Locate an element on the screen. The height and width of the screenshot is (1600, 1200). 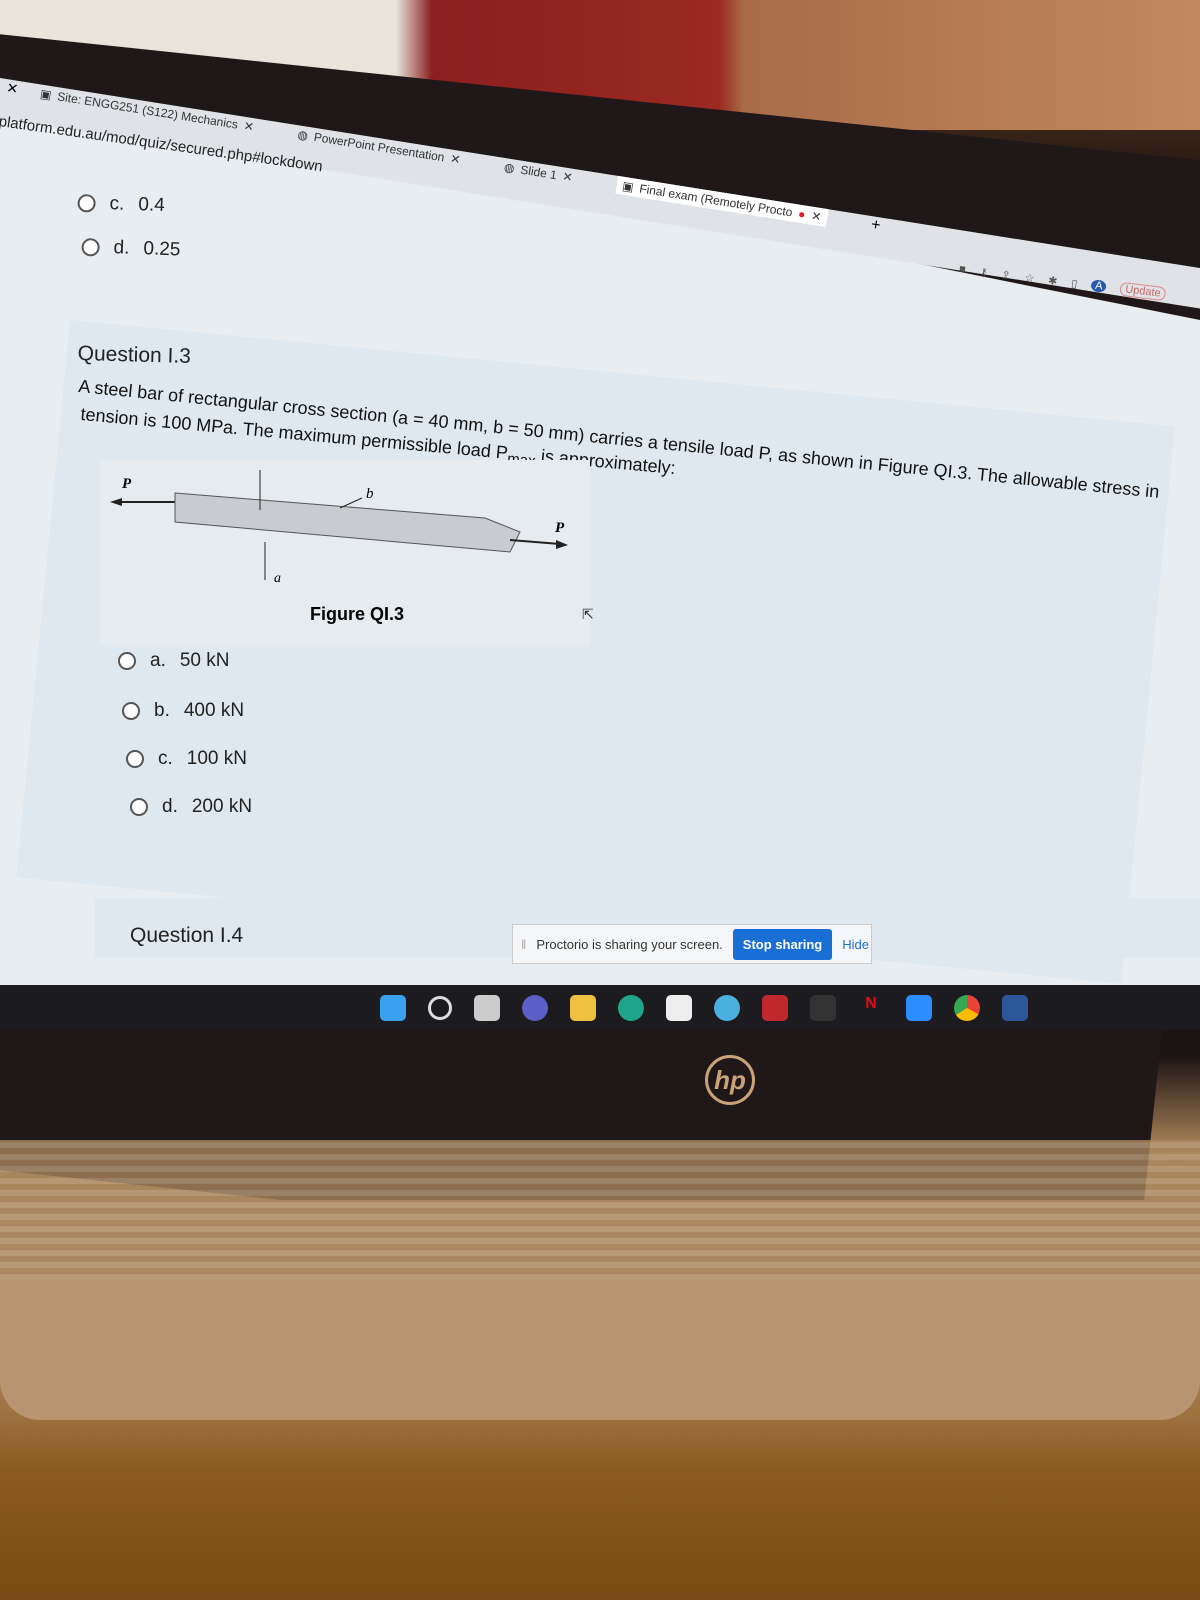
side-panel-icon: ▯ is located at coordinates (1075, 283).